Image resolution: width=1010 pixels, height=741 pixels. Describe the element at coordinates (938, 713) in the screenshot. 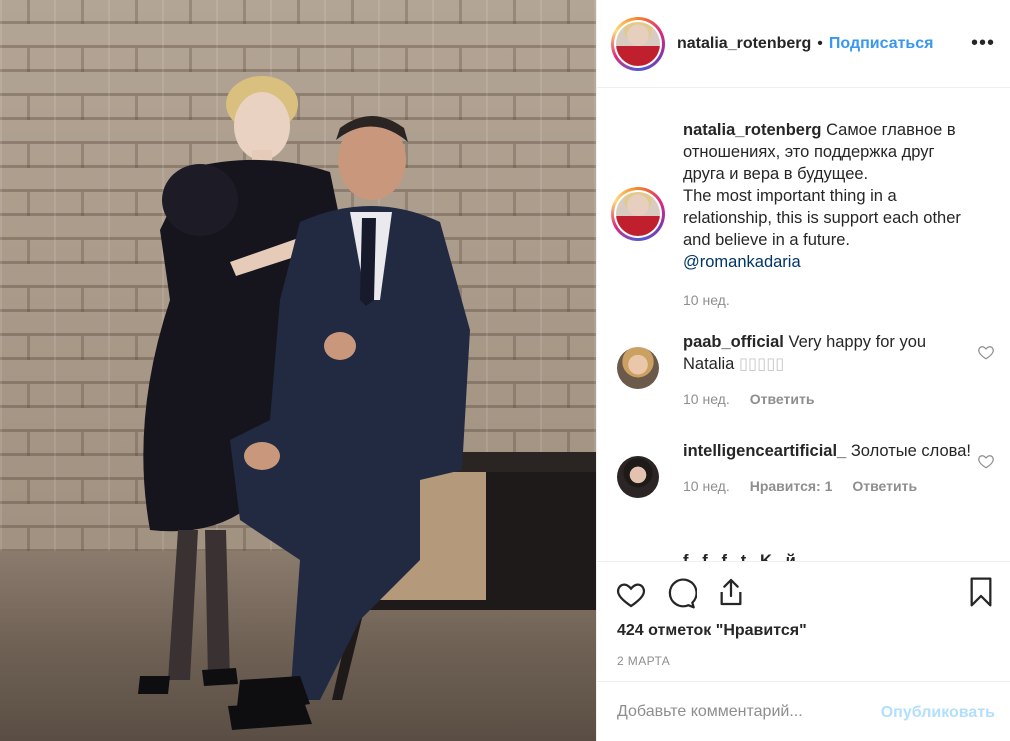

I see `post-comment-button: Опубликовать` at that location.